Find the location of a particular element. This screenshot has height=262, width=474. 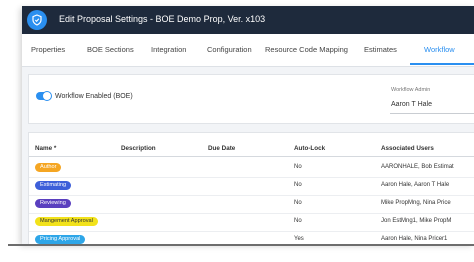

workflow-admin-underline is located at coordinates (432, 113).